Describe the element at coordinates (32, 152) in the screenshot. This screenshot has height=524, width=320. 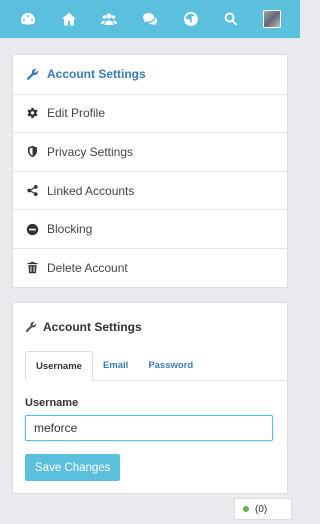
I see `shield-icon` at that location.